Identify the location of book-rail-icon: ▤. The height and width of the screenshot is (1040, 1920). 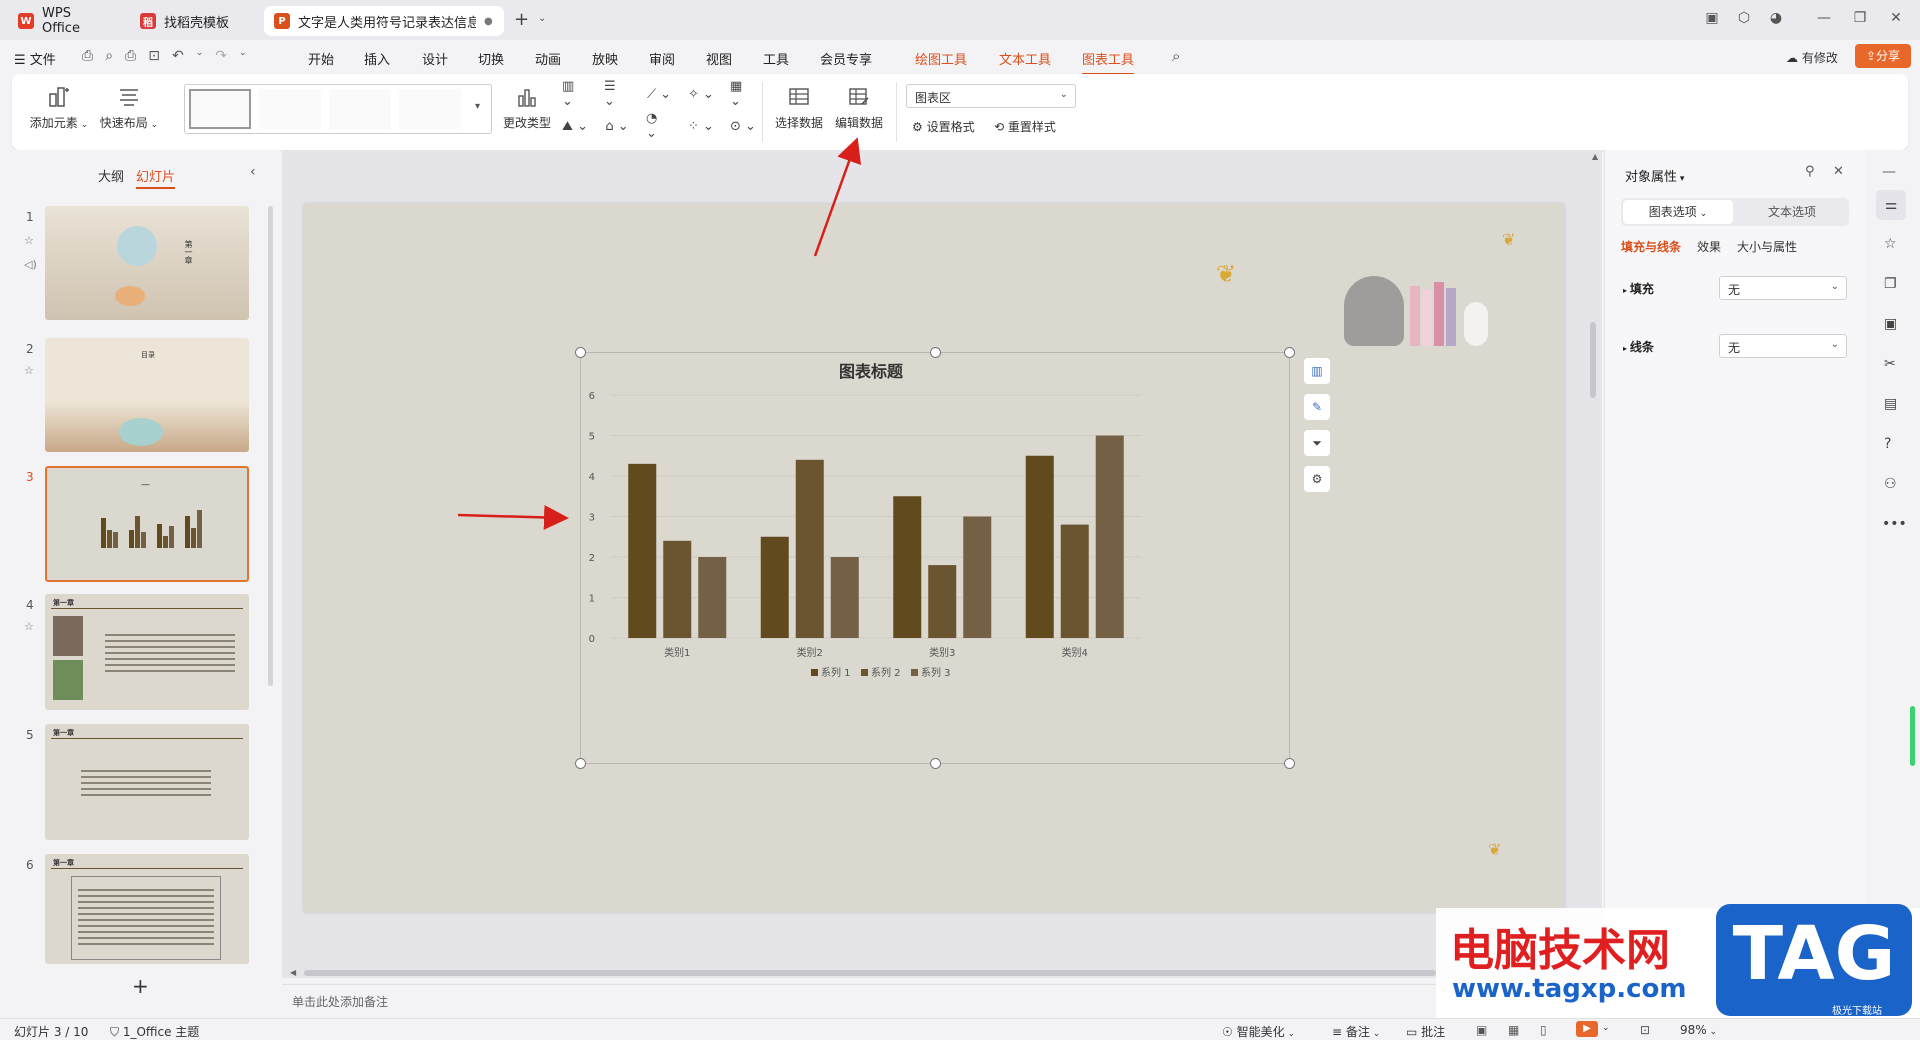
(1890, 404).